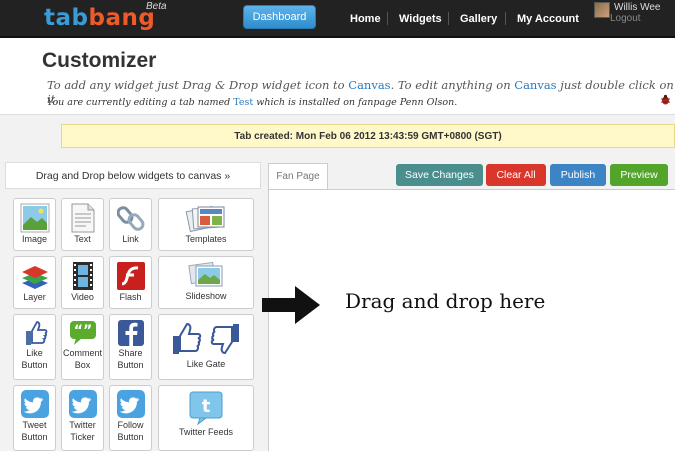 The width and height of the screenshot is (675, 451). I want to click on widget-label: Twitter Ticker, so click(82, 431).